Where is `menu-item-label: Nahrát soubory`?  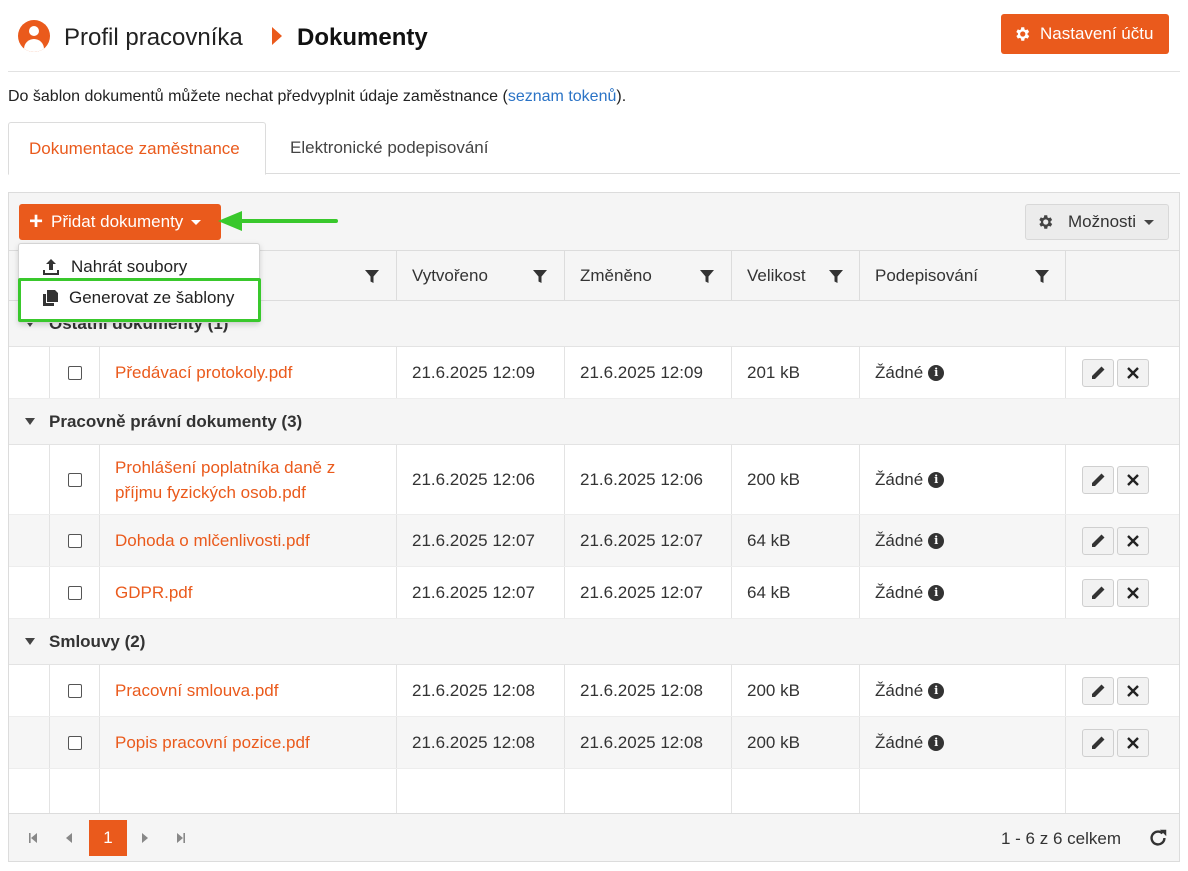 menu-item-label: Nahrát soubory is located at coordinates (129, 266).